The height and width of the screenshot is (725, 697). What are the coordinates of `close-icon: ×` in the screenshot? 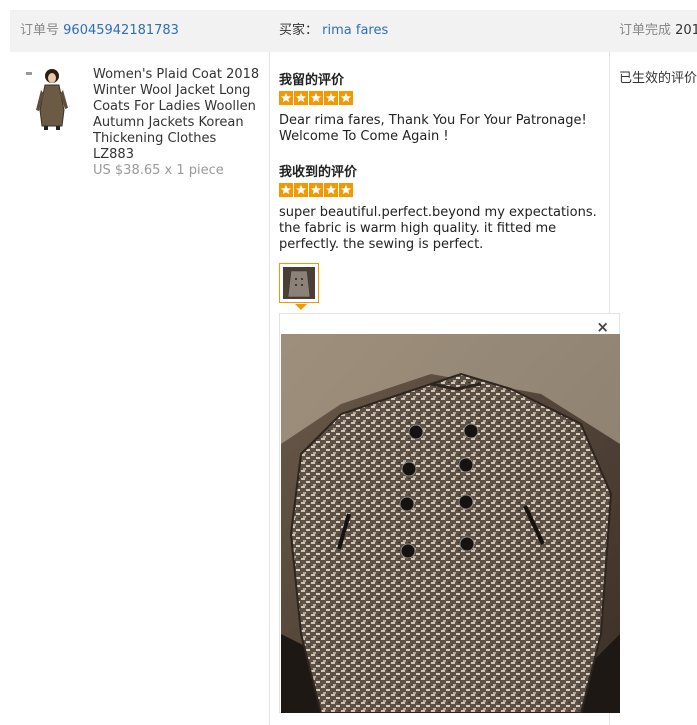 It's located at (602, 327).